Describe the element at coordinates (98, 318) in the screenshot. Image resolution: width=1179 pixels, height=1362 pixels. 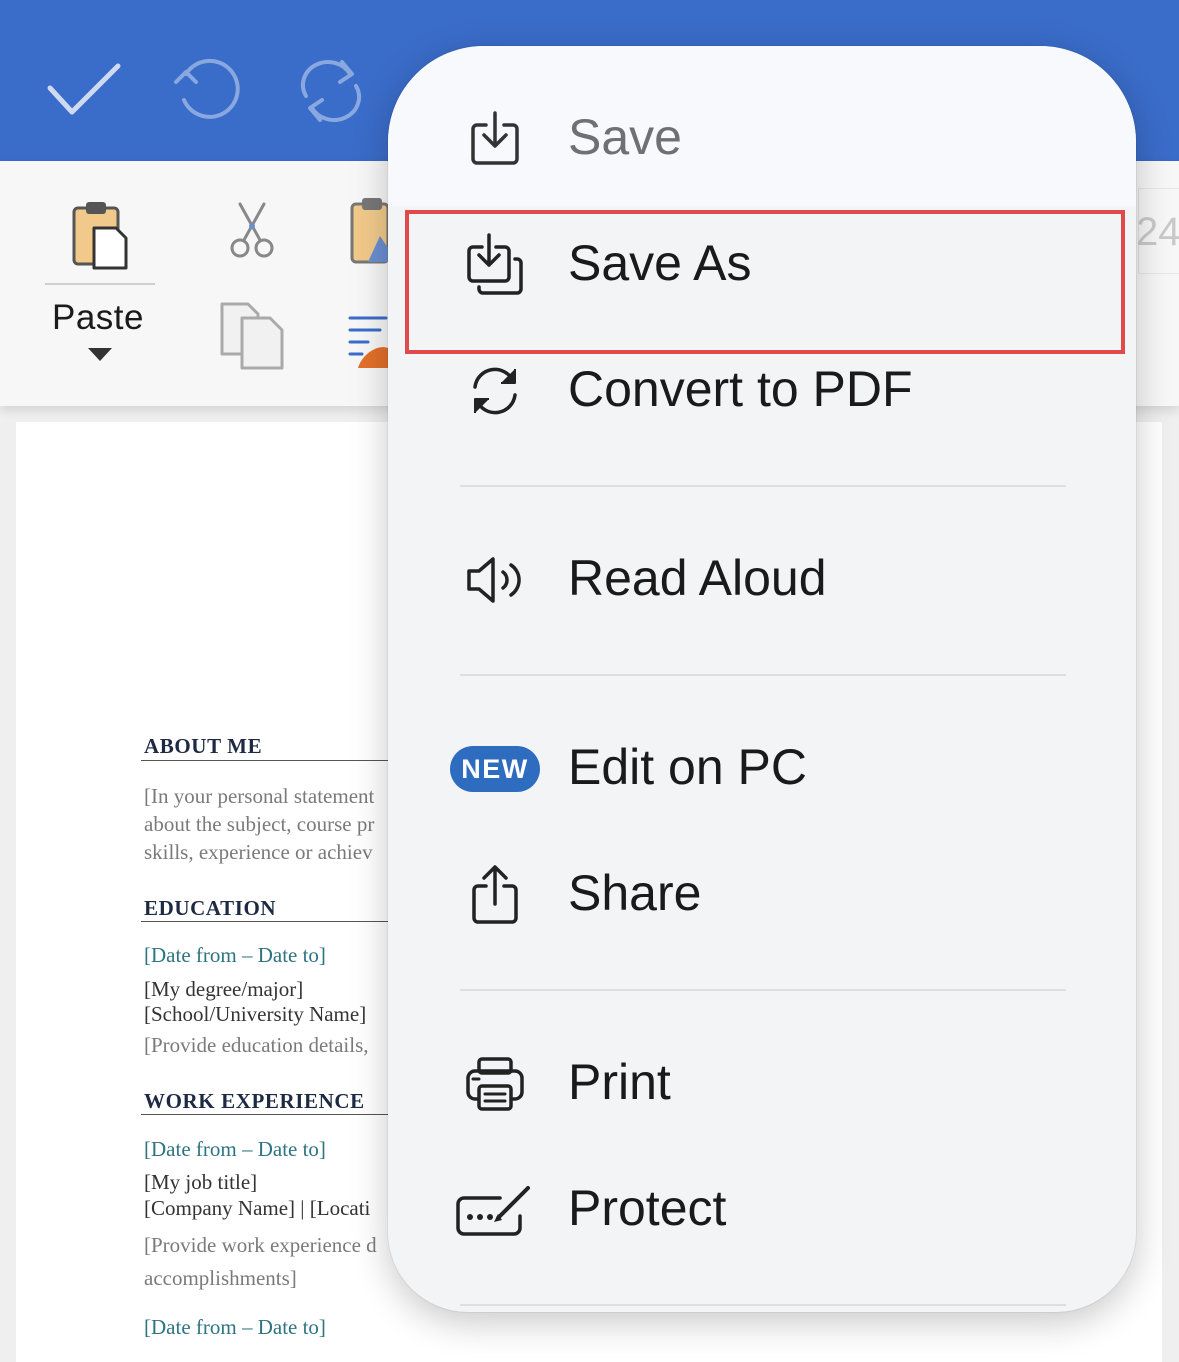
I see `paste-button: Paste` at that location.